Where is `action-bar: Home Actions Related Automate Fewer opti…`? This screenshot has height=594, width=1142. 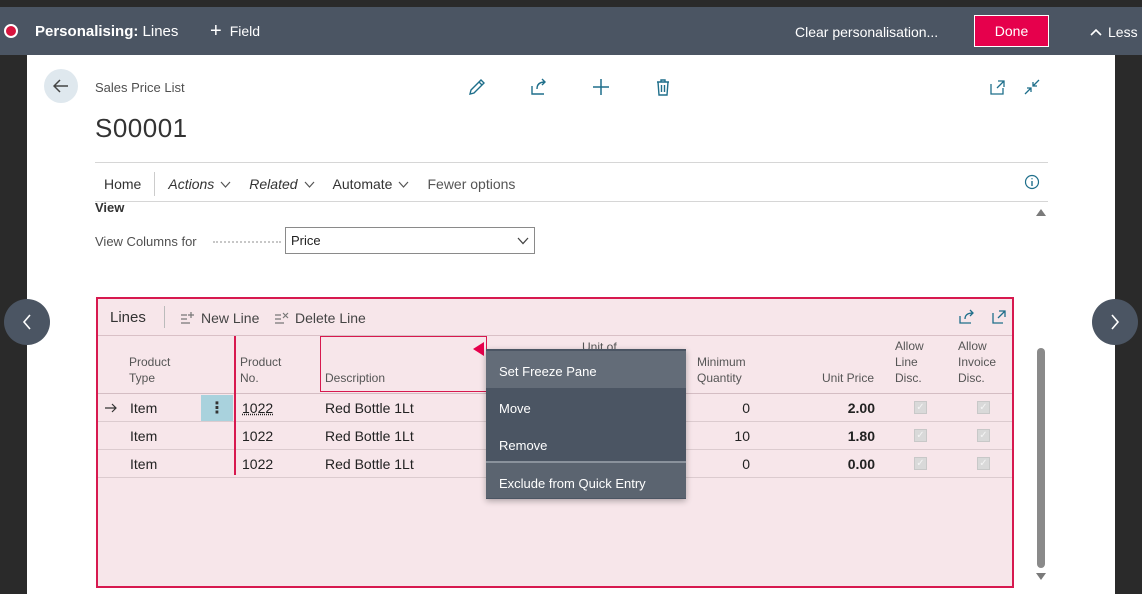
action-bar: Home Actions Related Automate Fewer opti… is located at coordinates (571, 184).